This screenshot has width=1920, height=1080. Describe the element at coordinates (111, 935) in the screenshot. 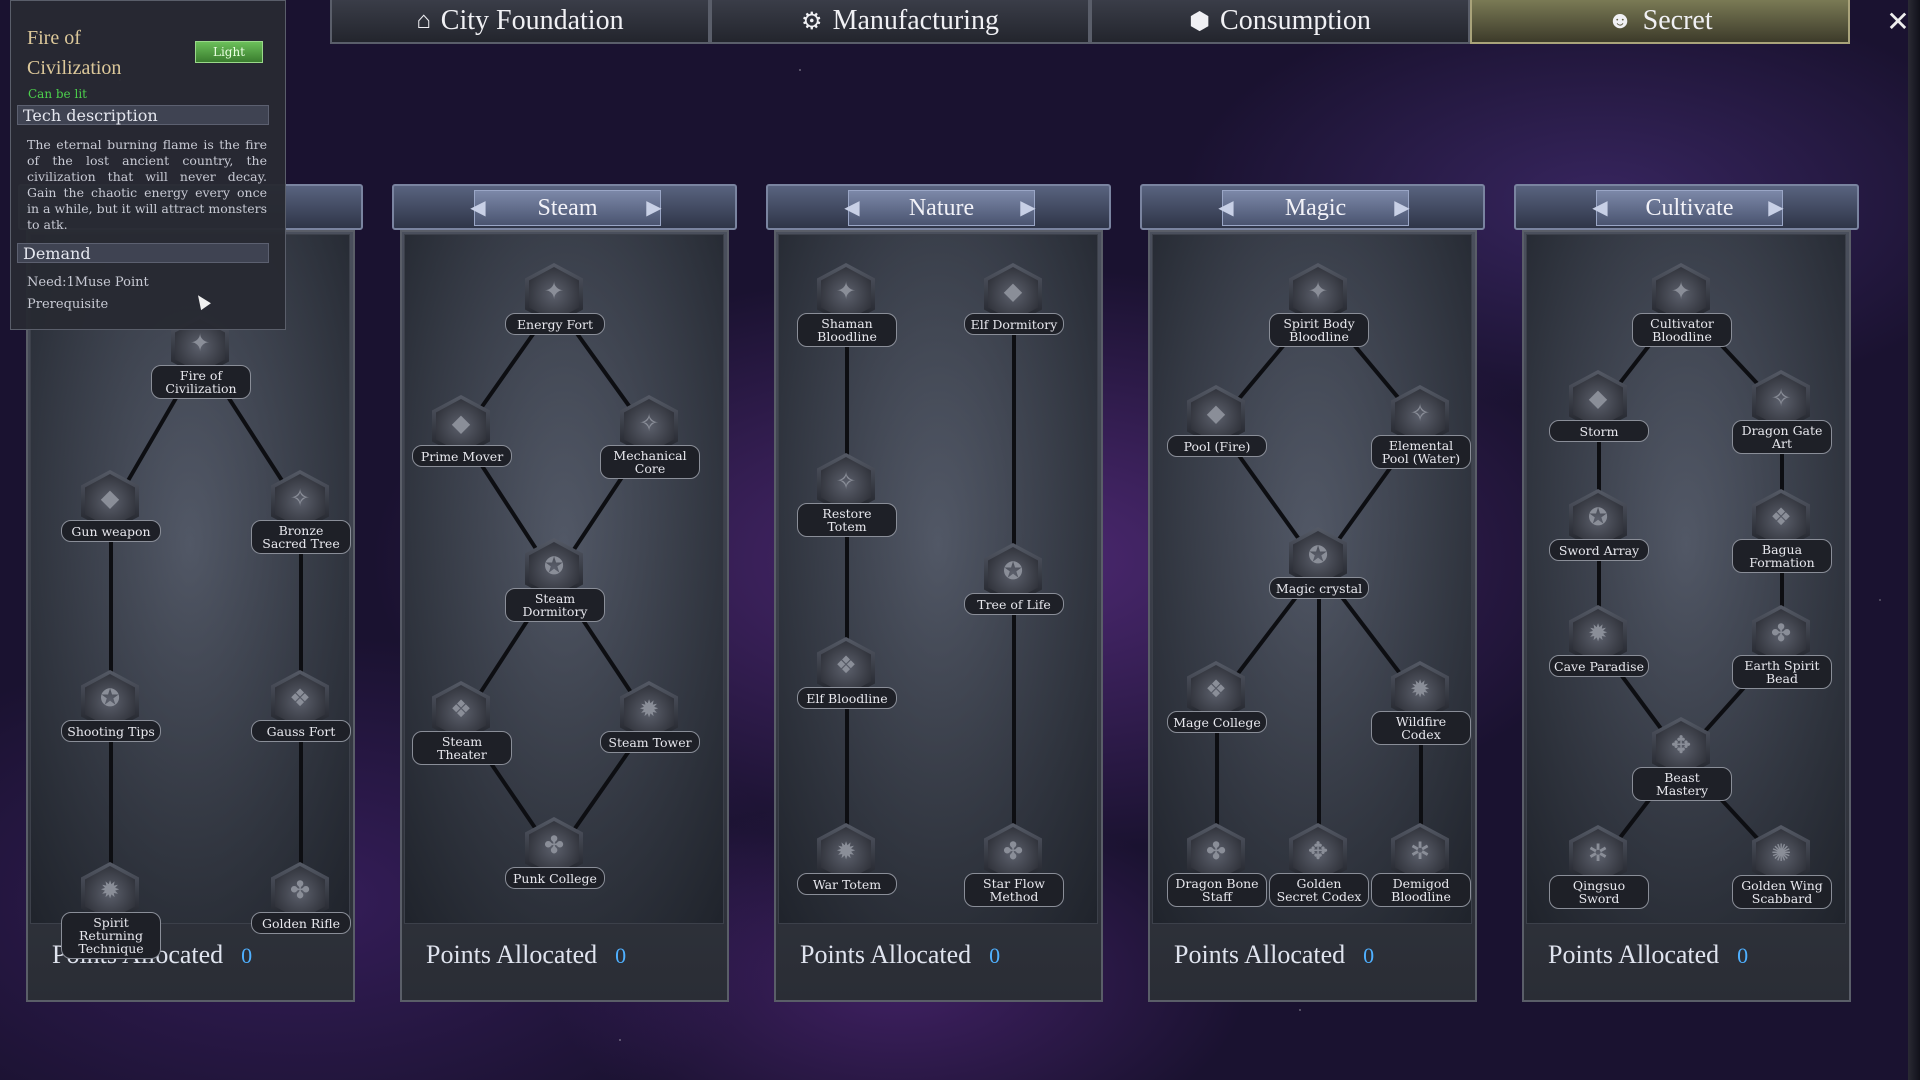

I see `tech-node-label: Spirit Returning Technique` at that location.